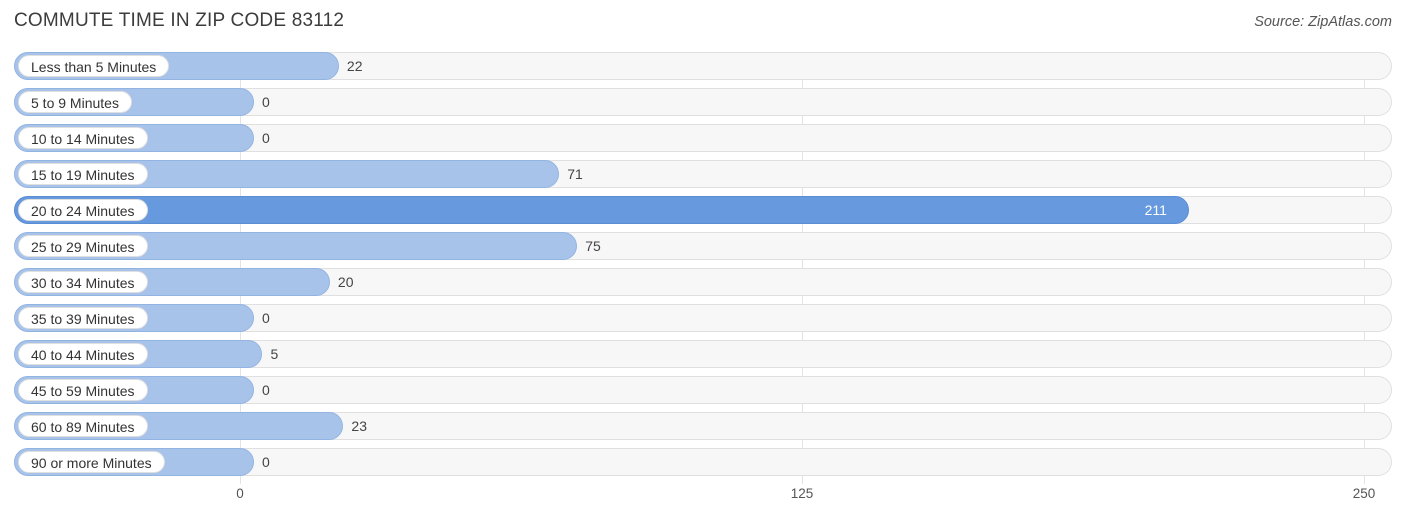 This screenshot has height=523, width=1406. Describe the element at coordinates (94, 66) in the screenshot. I see `bar-category-label: Less than 5 Minutes` at that location.